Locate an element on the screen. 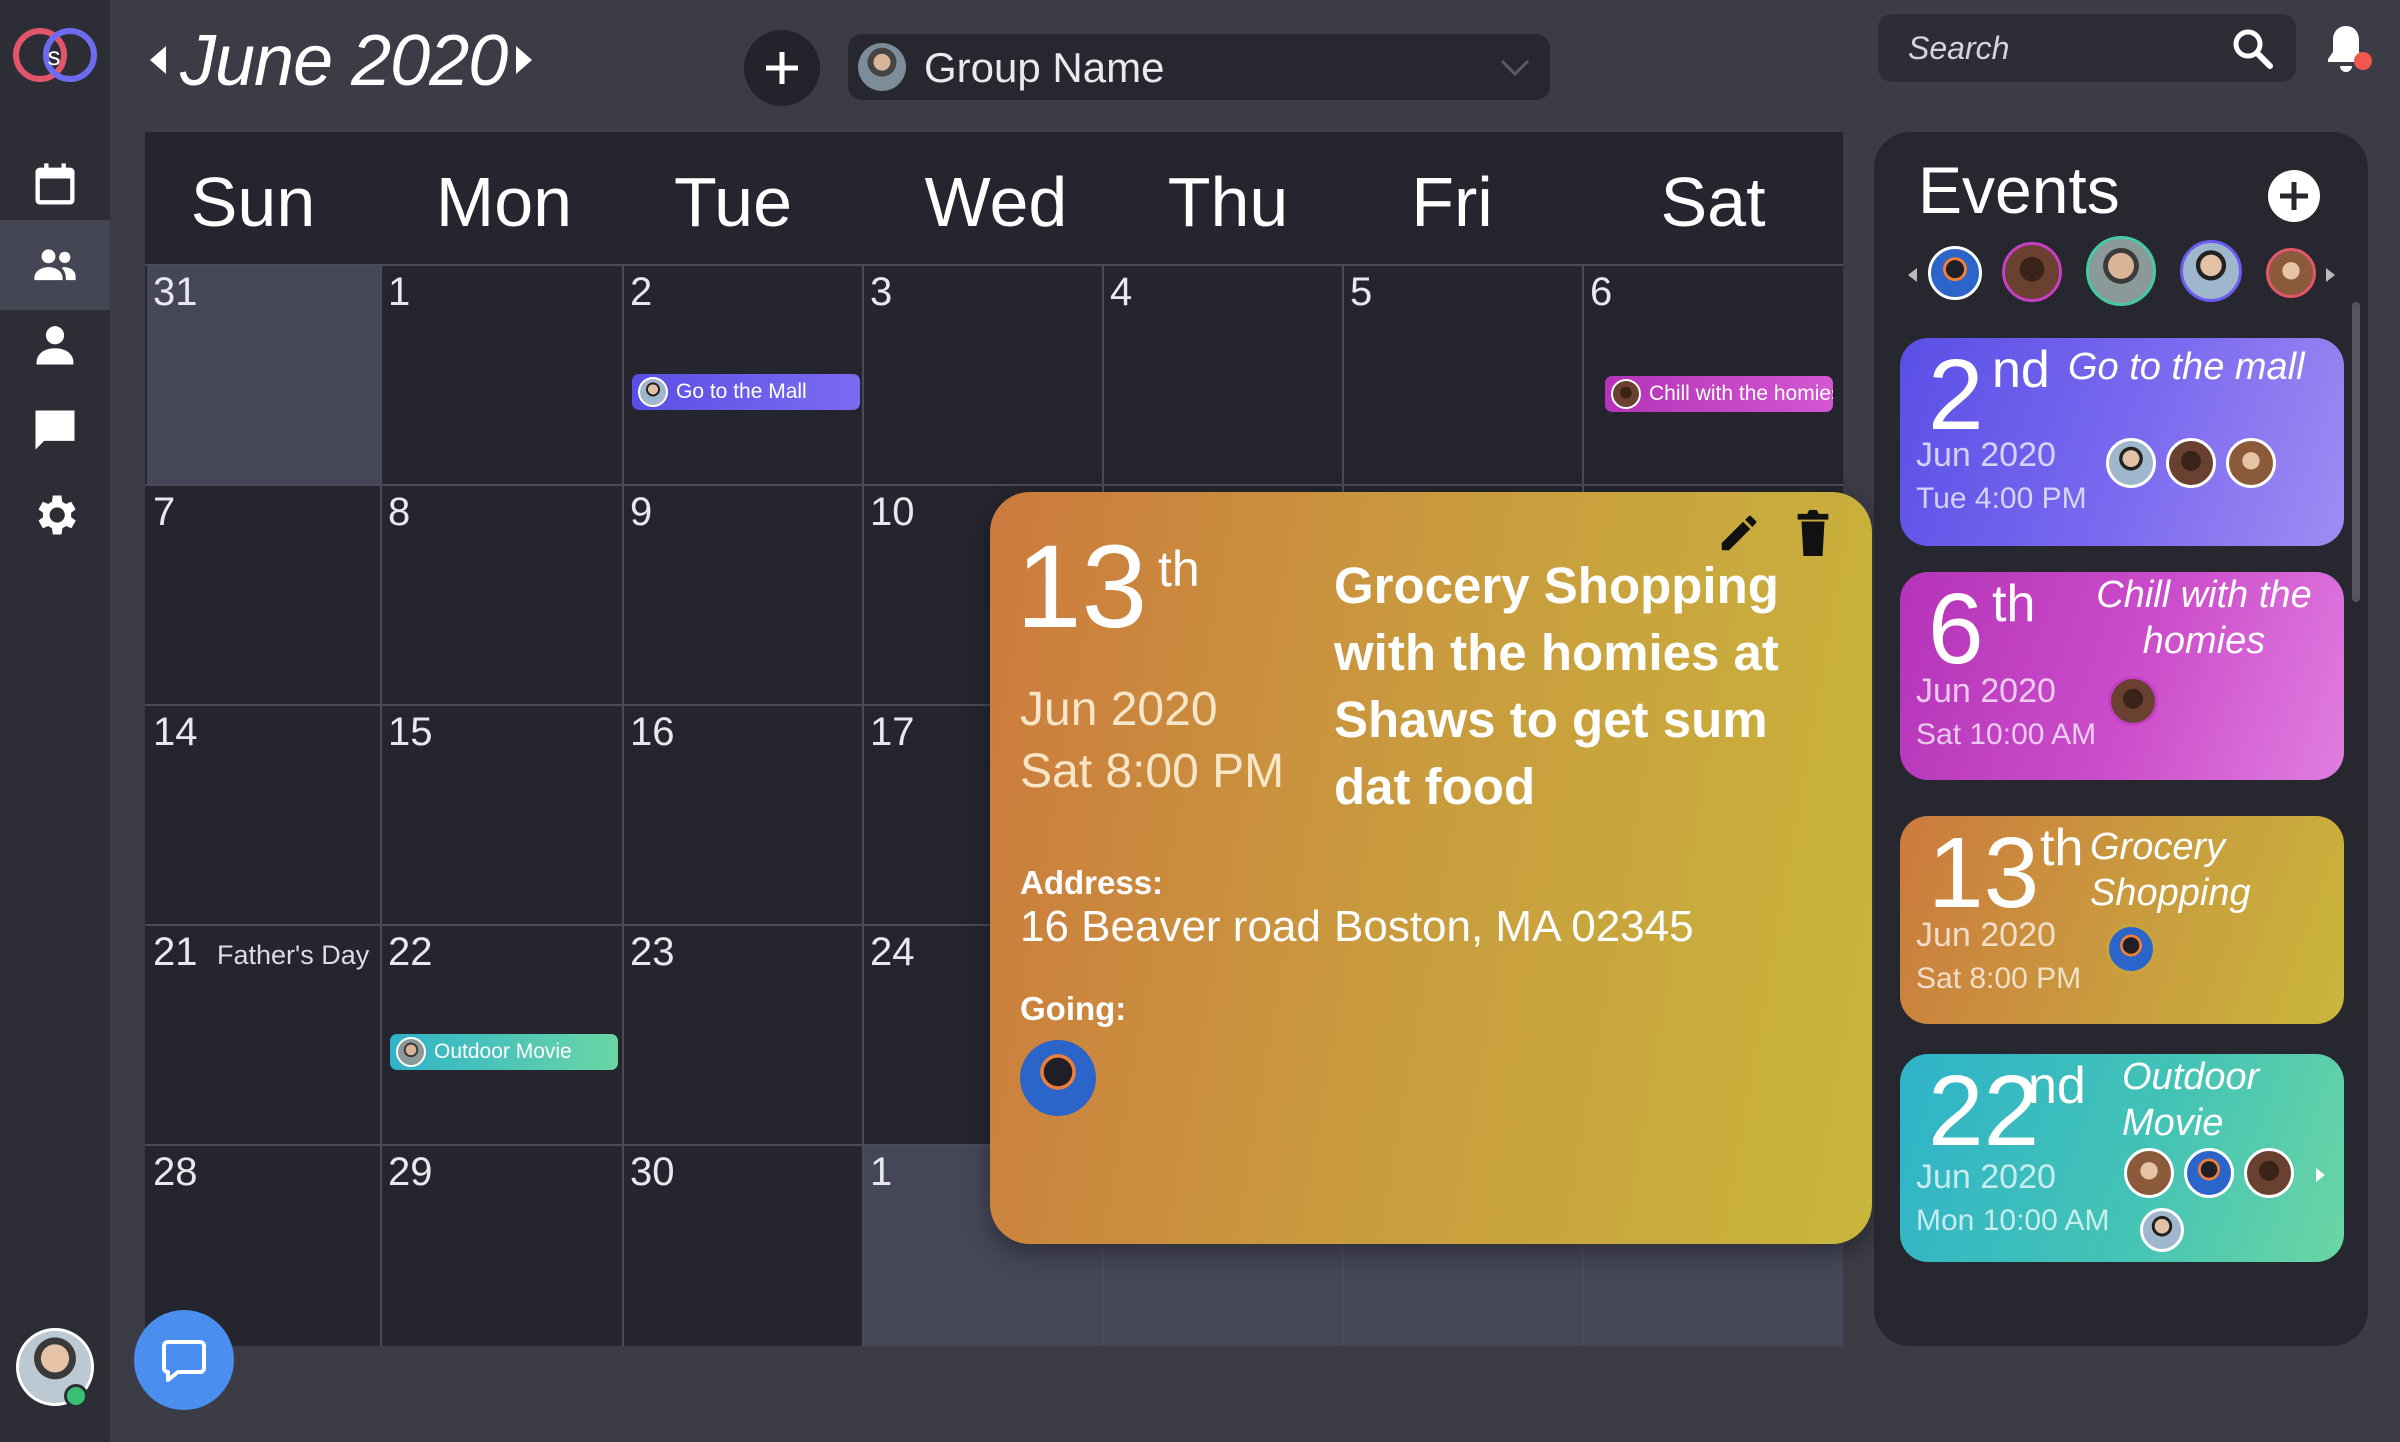 Image resolution: width=2400 pixels, height=1442 pixels. event-chip-mall: Go to the Mall is located at coordinates (746, 392).